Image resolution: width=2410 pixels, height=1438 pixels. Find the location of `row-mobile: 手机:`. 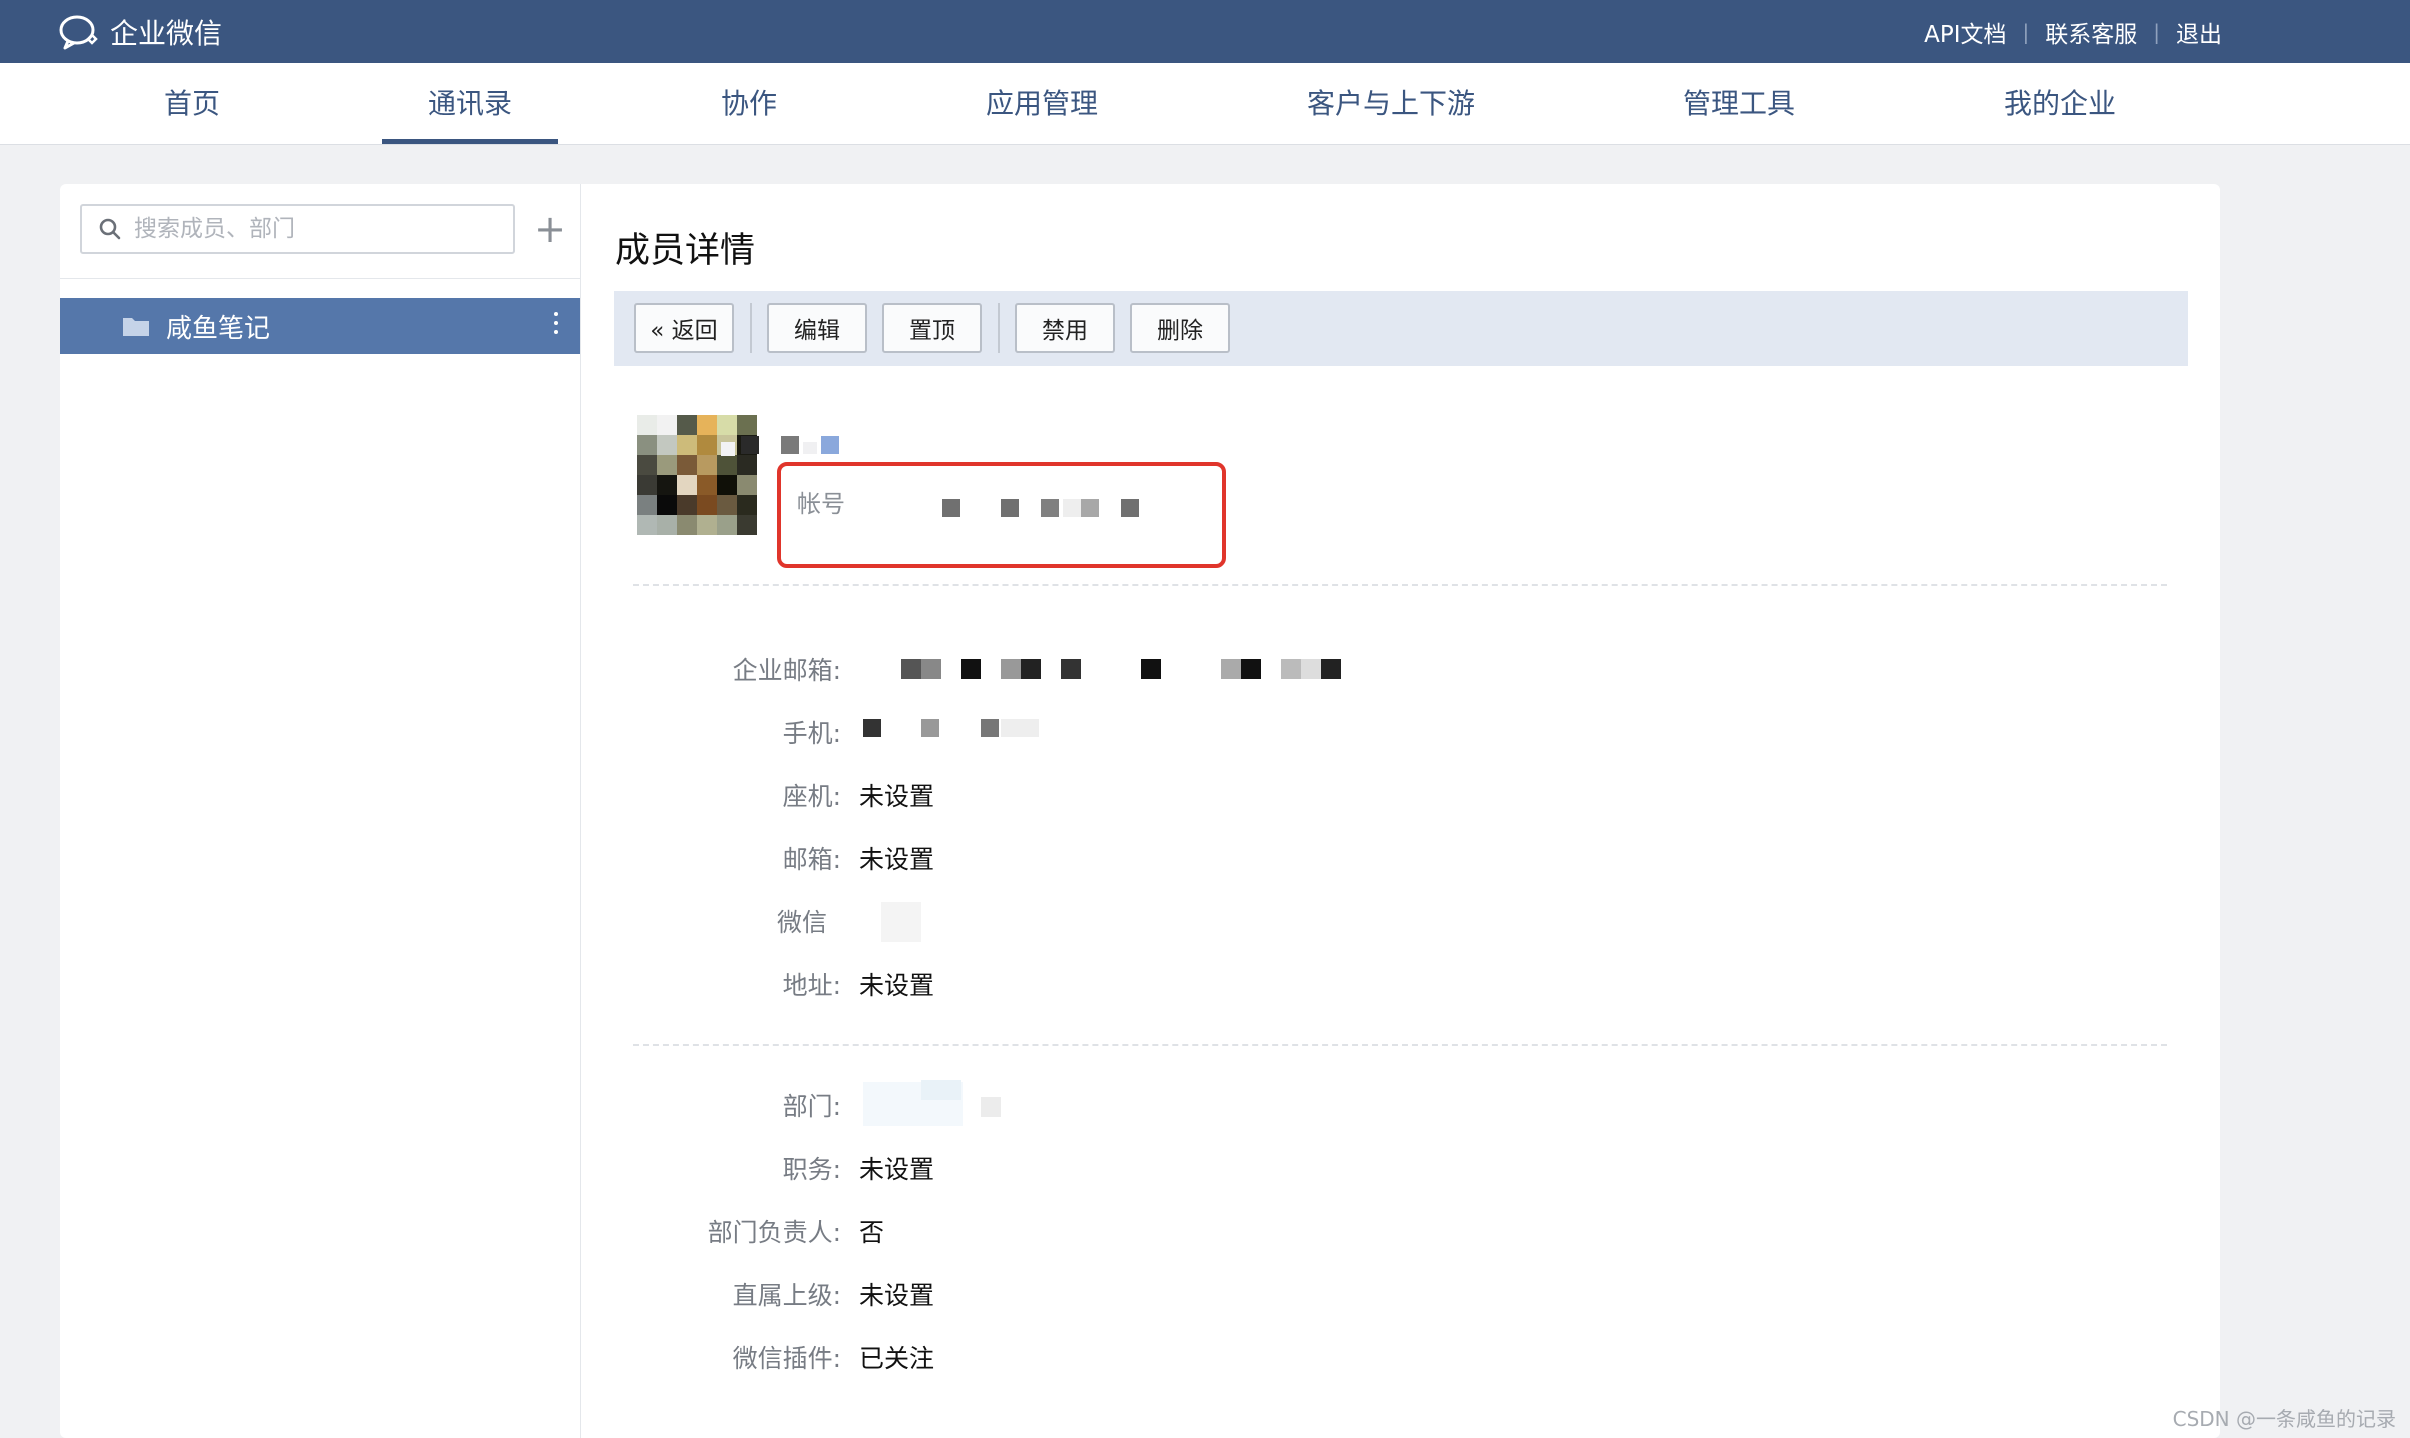

row-mobile: 手机: is located at coordinates (711, 732).